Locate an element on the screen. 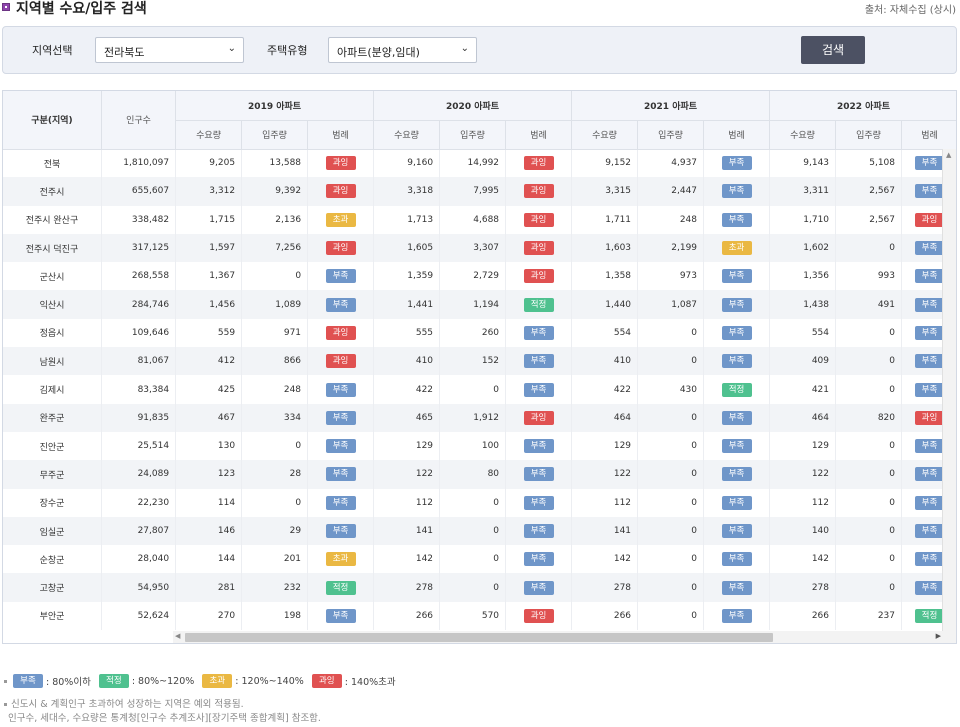 This screenshot has width=960, height=727. chevron-down-icon: ⌄ is located at coordinates (464, 48).